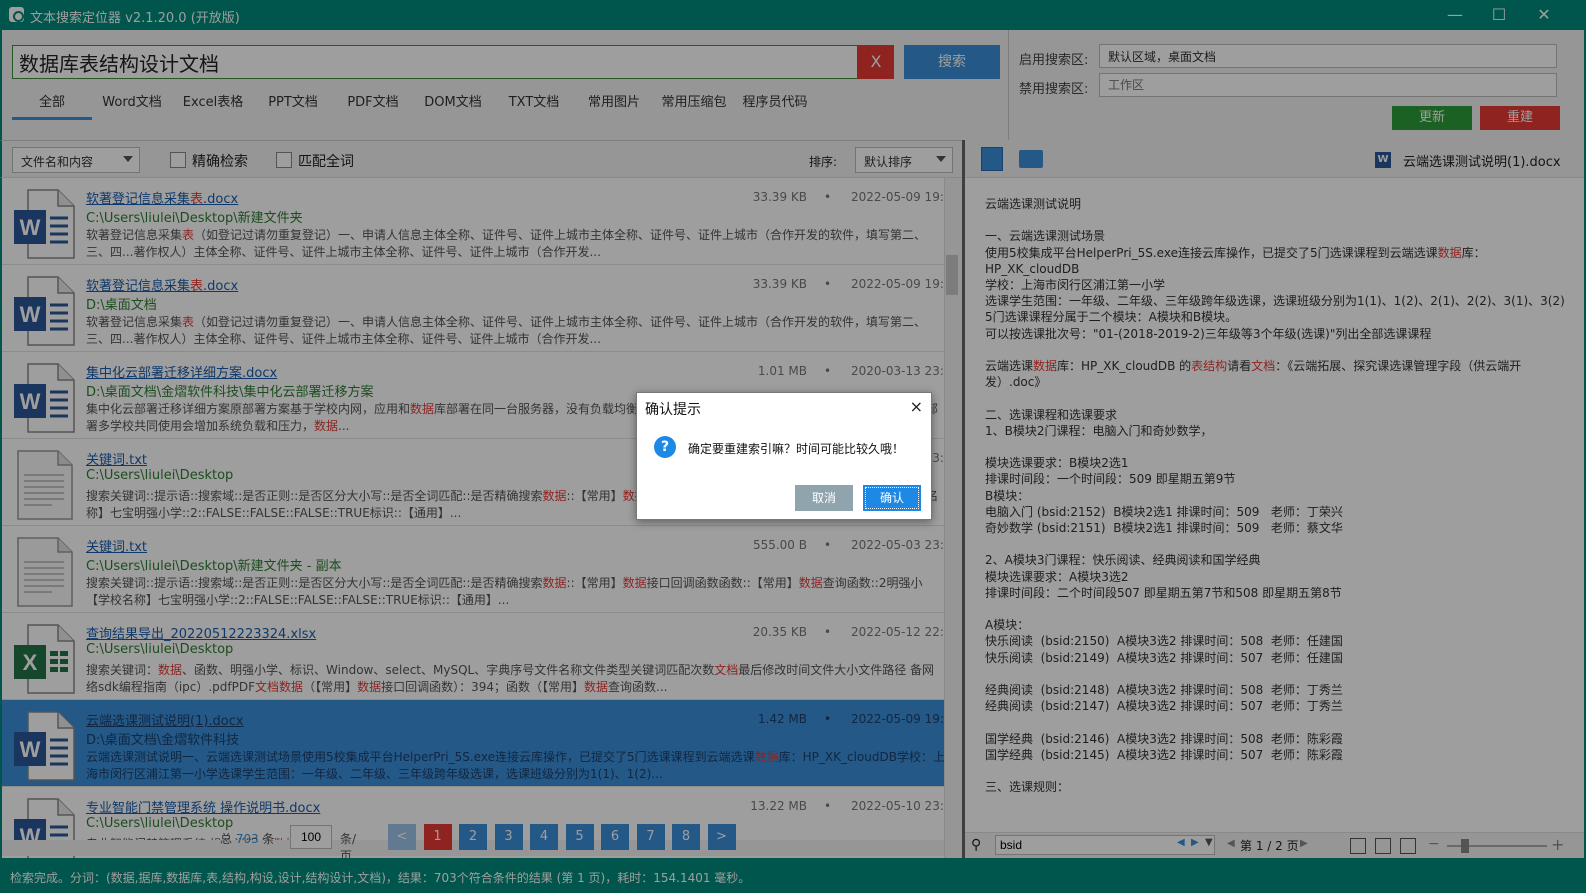 The width and height of the screenshot is (1586, 893). Describe the element at coordinates (824, 498) in the screenshot. I see `cancel-button: 取消` at that location.